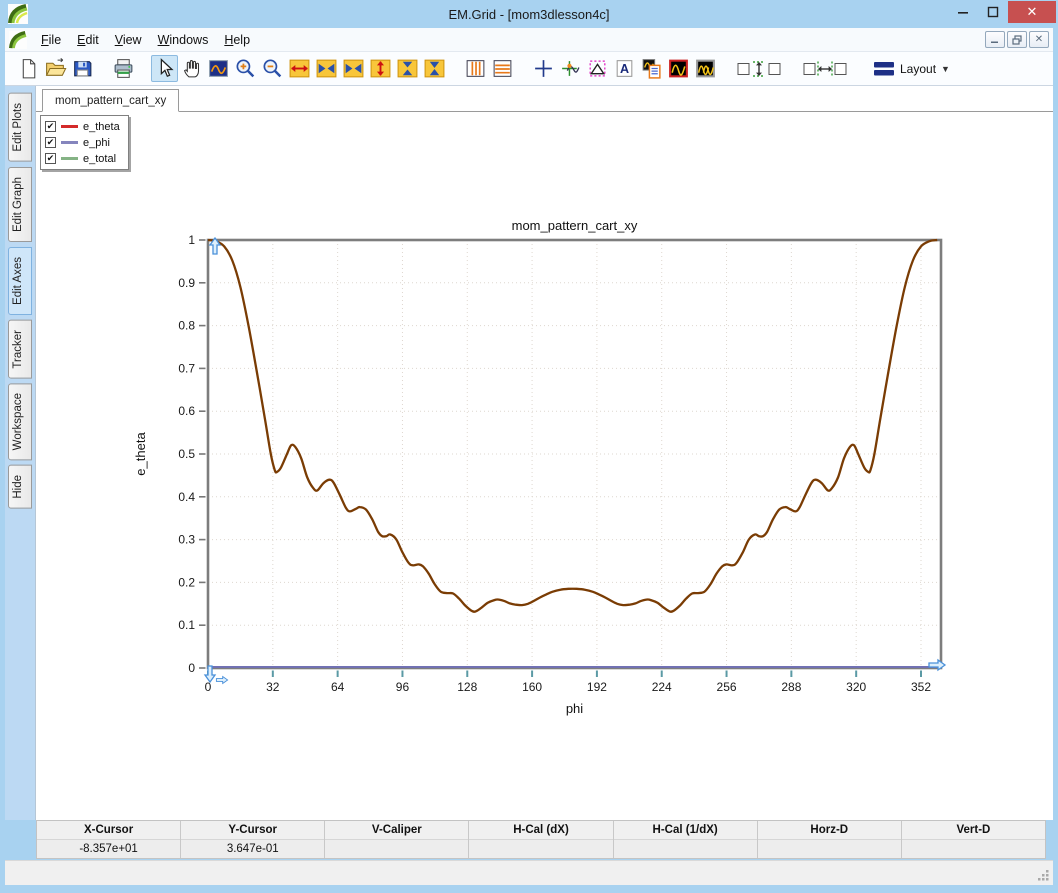 This screenshot has height=893, width=1058. What do you see at coordinates (51, 40) in the screenshot?
I see `menu-file: File` at bounding box center [51, 40].